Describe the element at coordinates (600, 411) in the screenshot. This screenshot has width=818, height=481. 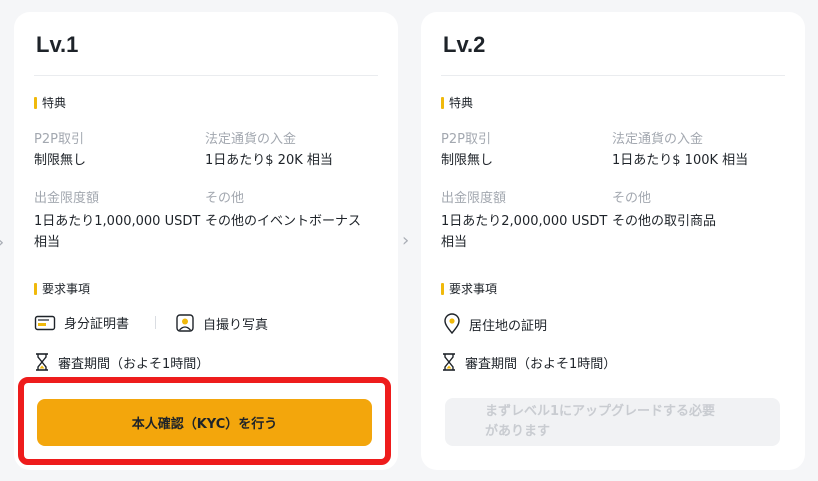
I see `upgrade-required-line1: まずレベル1にアップグレードする必要` at that location.